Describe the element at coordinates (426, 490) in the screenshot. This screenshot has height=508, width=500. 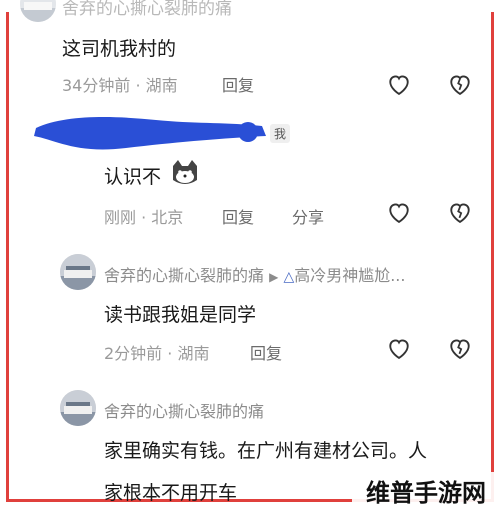
I see `watermark: 维普手游网` at that location.